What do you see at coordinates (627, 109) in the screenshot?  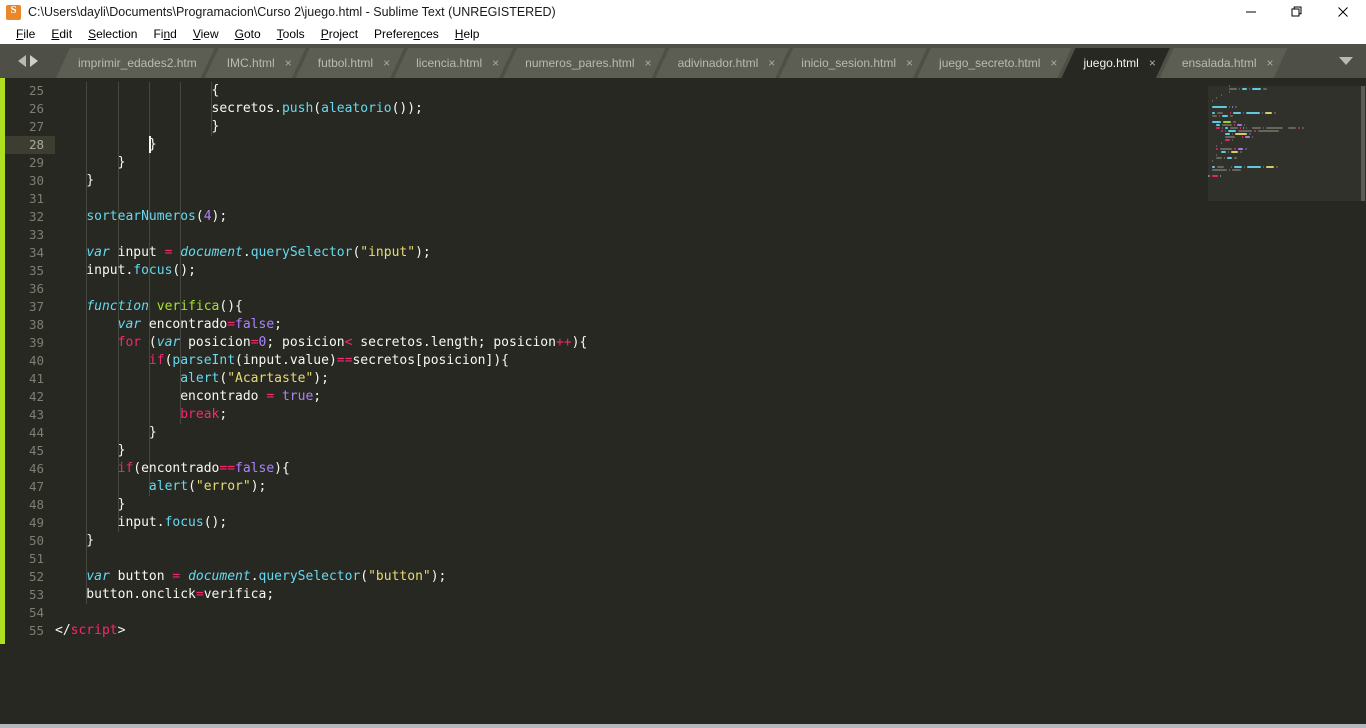 I see `code-line: secretos.push(aleatorio());` at bounding box center [627, 109].